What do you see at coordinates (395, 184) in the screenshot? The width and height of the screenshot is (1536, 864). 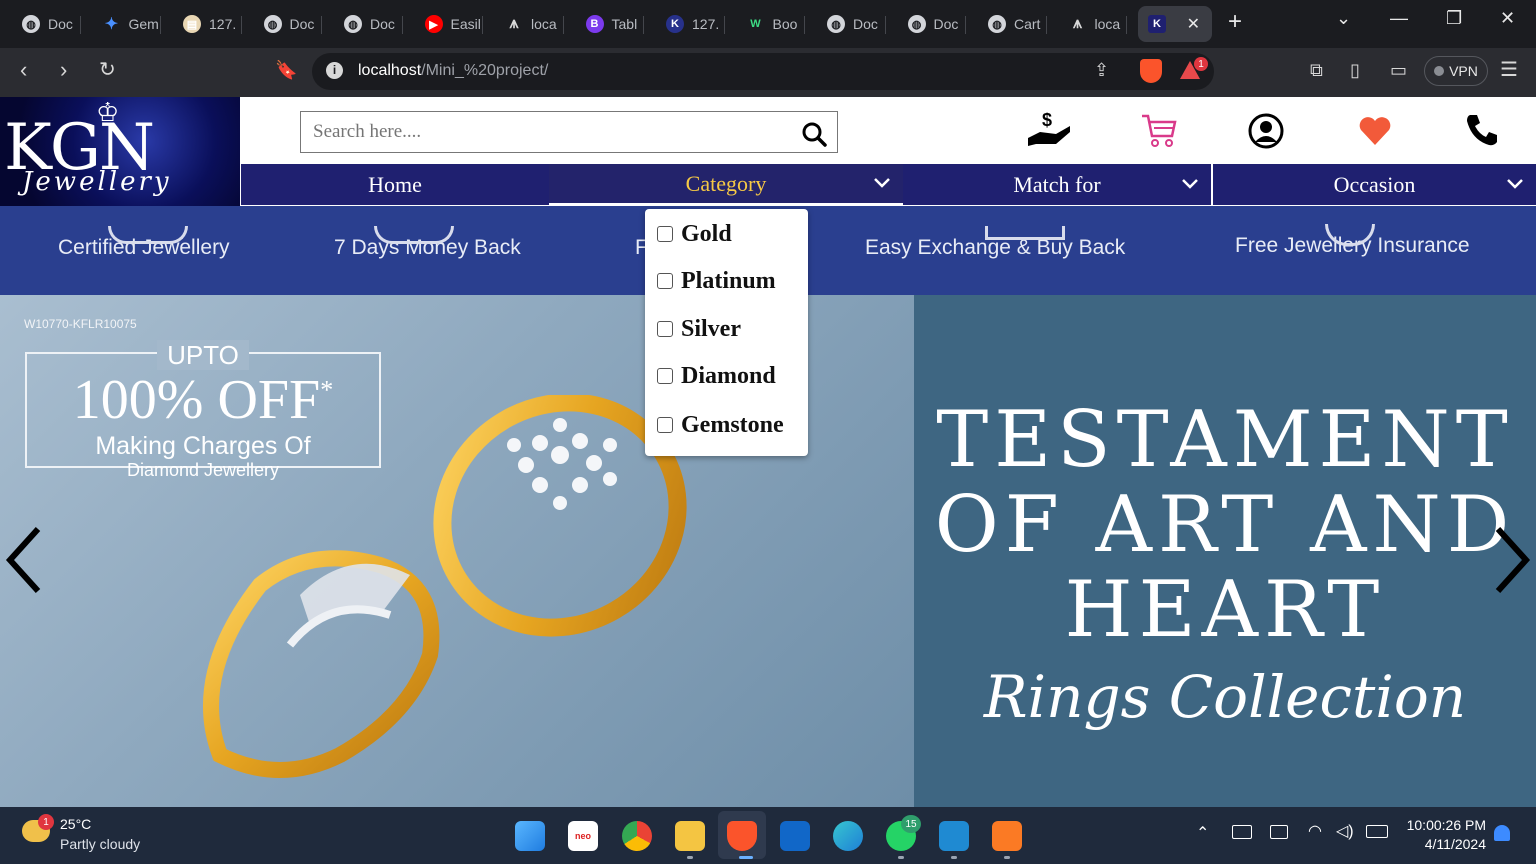 I see `nav-home: Home` at bounding box center [395, 184].